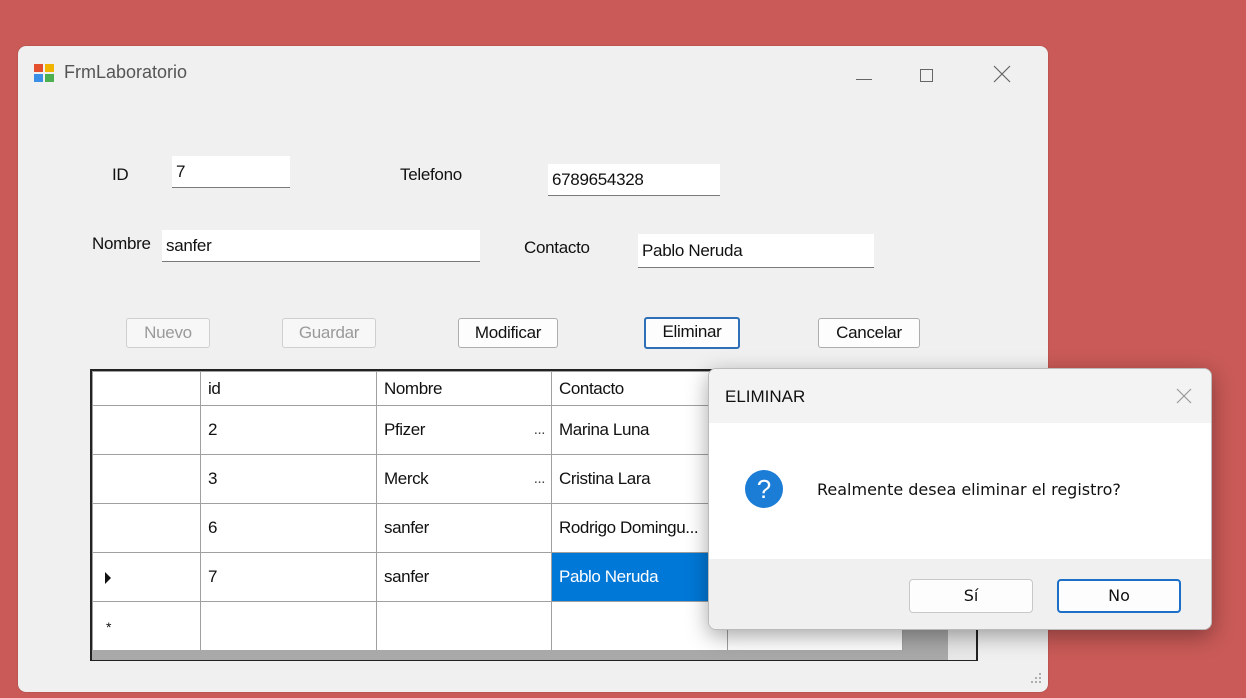 Image resolution: width=1246 pixels, height=698 pixels. Describe the element at coordinates (126, 72) in the screenshot. I see `window-title: FrmLaboratorio` at that location.